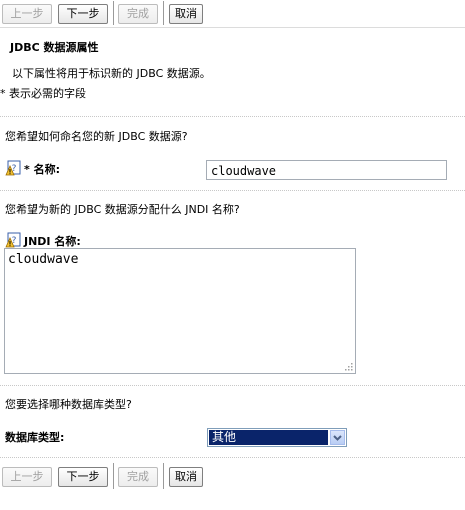 This screenshot has height=510, width=465. What do you see at coordinates (337, 437) in the screenshot?
I see `chevron-down-icon` at bounding box center [337, 437].